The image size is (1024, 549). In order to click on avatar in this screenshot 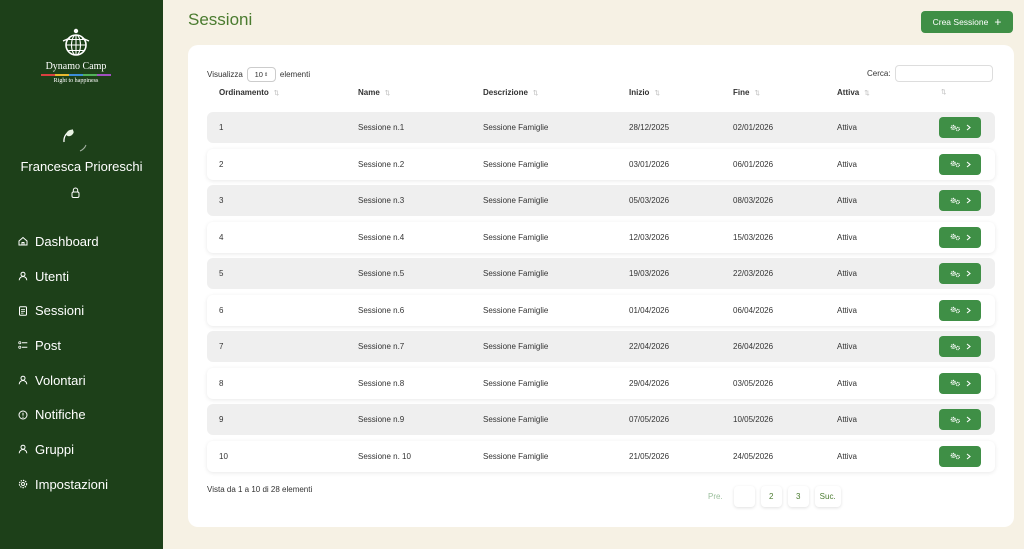, I will do `click(75, 140)`.